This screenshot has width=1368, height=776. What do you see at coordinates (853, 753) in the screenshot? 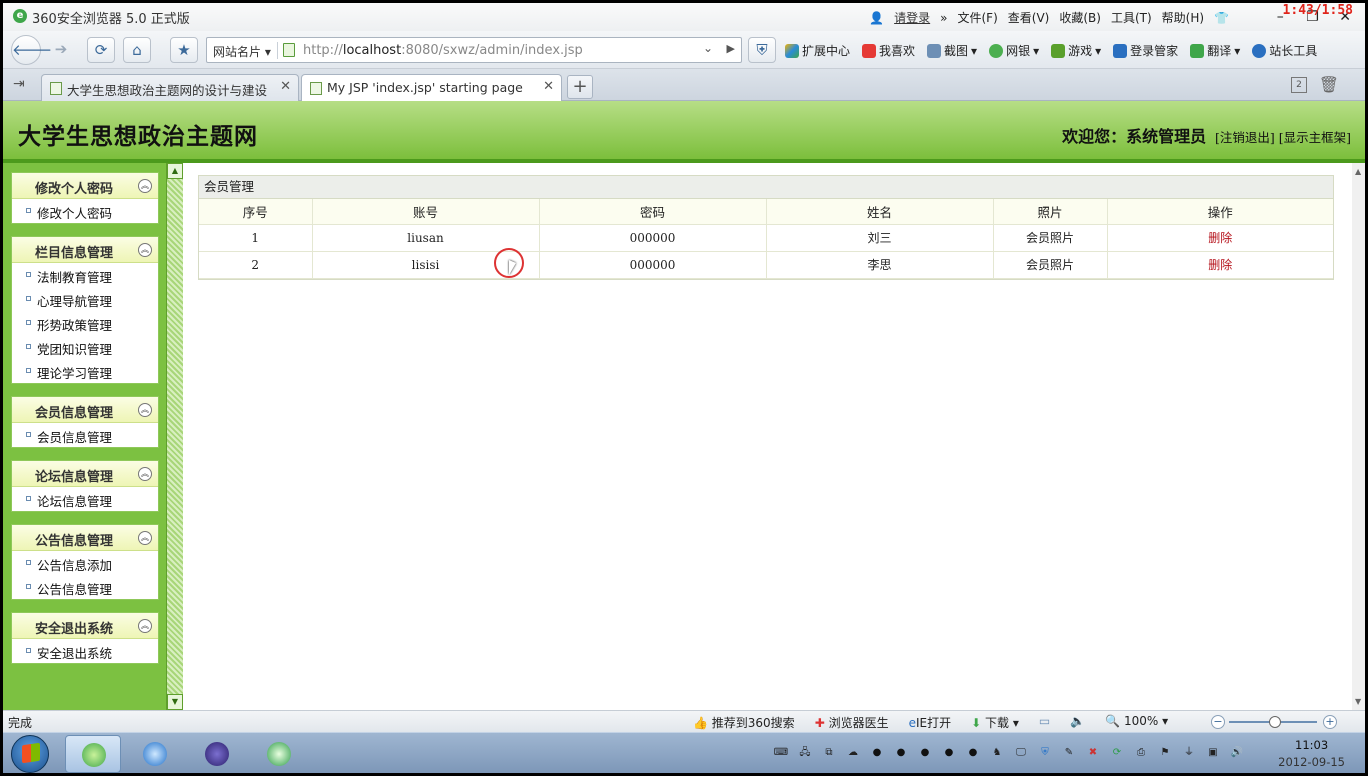
I see `cloud-icon: ☁` at bounding box center [853, 753].